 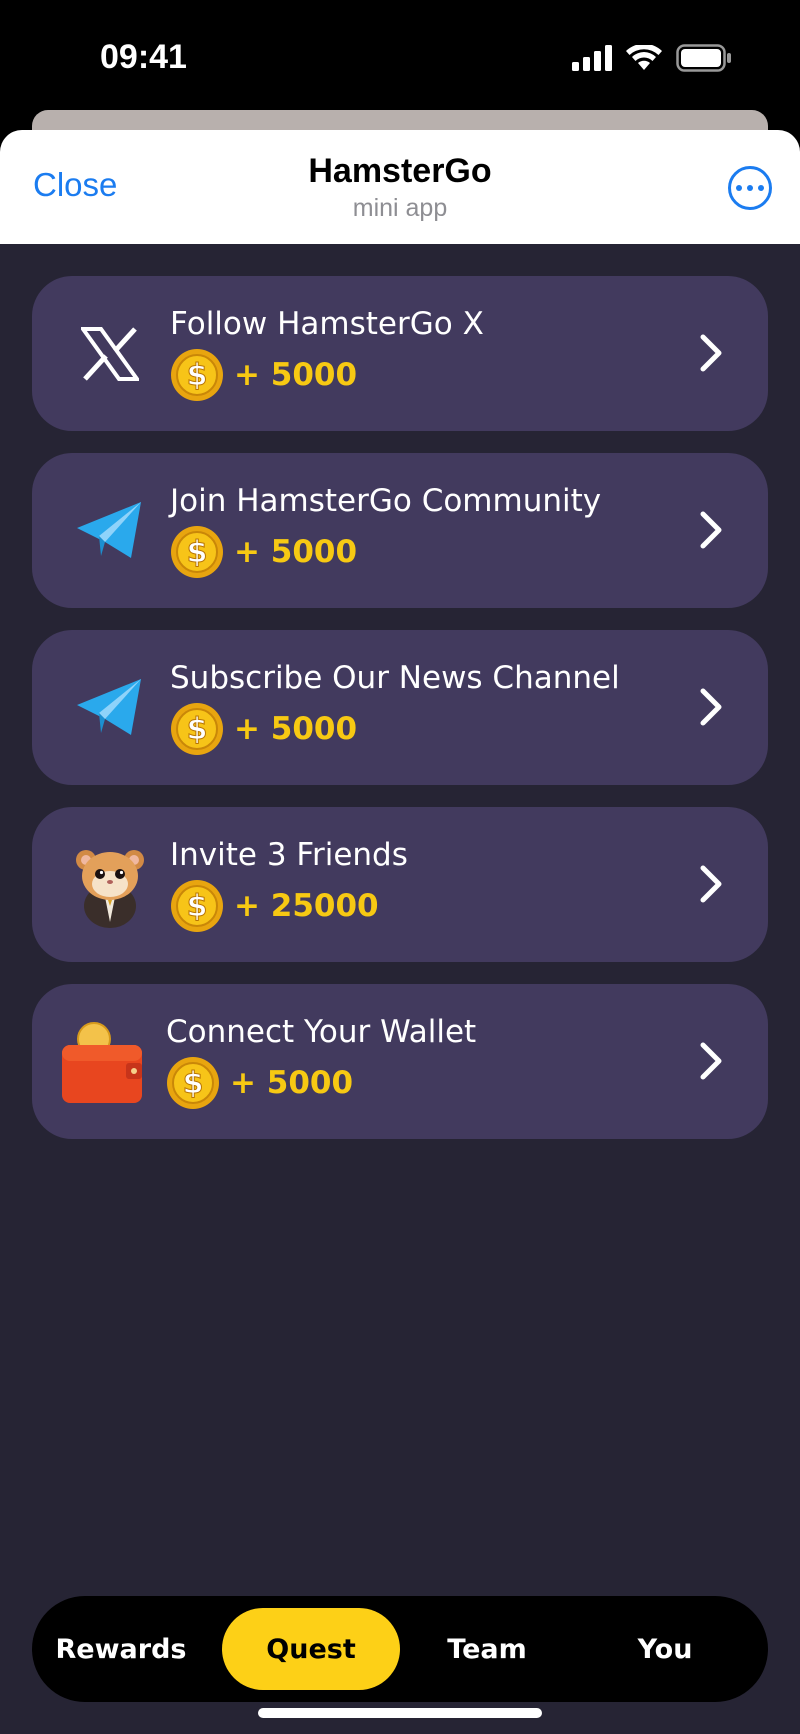 I want to click on tab-you: You, so click(x=665, y=1649).